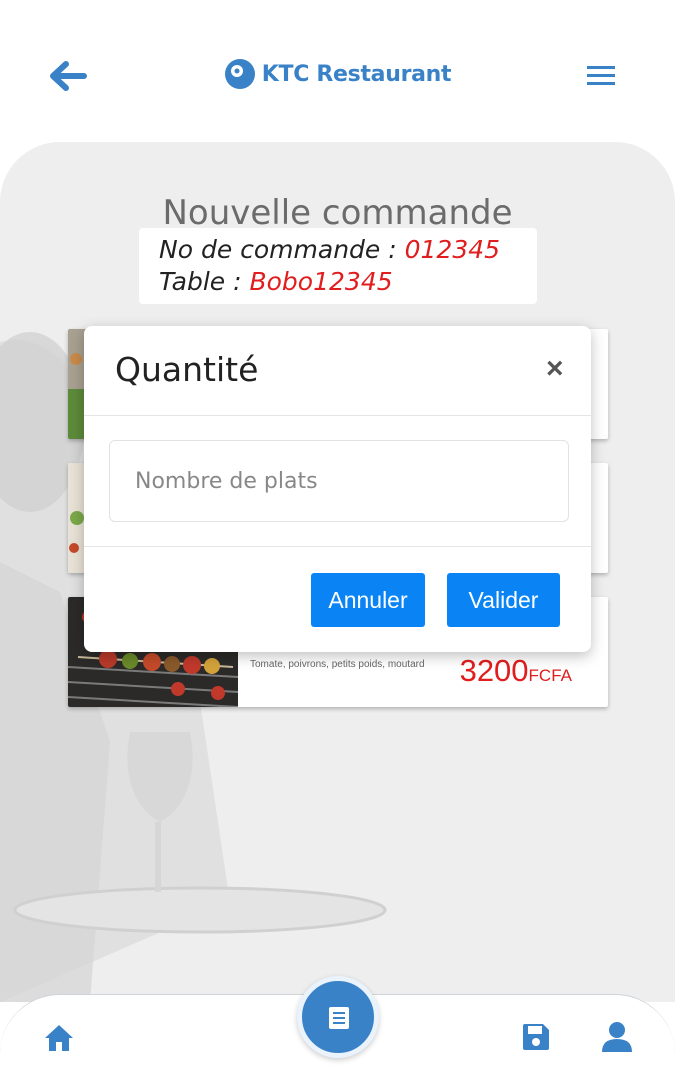 This screenshot has height=1084, width=675. Describe the element at coordinates (337, 212) in the screenshot. I see `page-title: Nouvelle commande` at that location.